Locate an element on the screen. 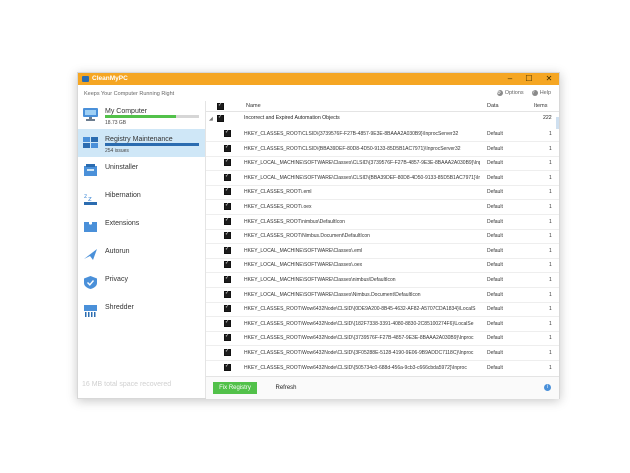 The image size is (630, 473). group-count: 222 is located at coordinates (547, 118).